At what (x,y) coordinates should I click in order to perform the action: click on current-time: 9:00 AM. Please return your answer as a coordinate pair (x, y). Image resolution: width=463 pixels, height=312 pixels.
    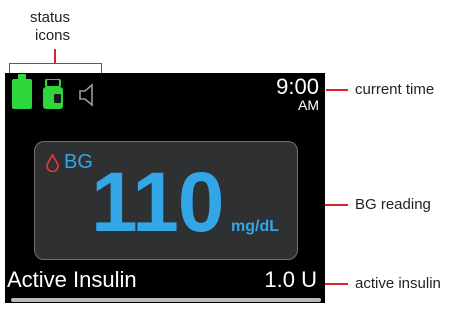
    Looking at the image, I should click on (297, 93).